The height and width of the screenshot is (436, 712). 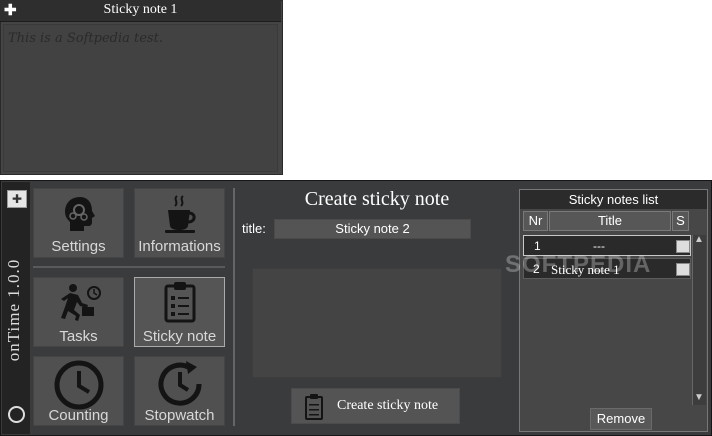 I want to click on app-version-label: onTime 1.0.0, so click(x=13, y=310).